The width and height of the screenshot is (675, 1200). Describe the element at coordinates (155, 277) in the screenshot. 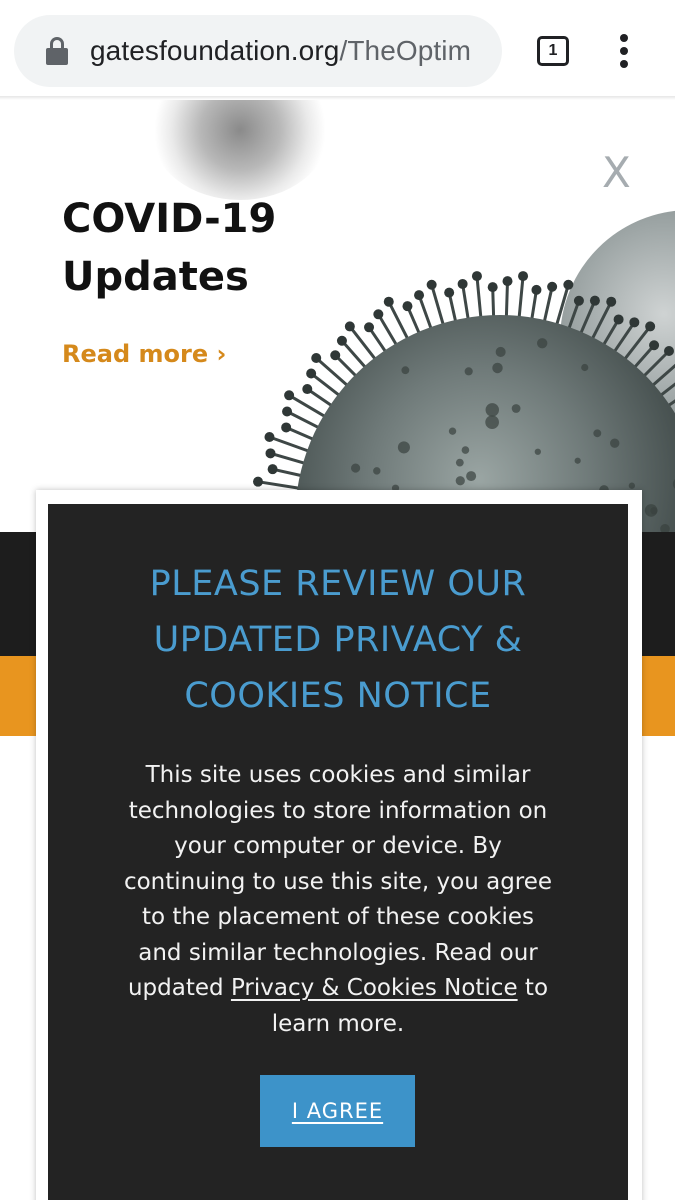

I see `hero-title-line: Updates` at that location.